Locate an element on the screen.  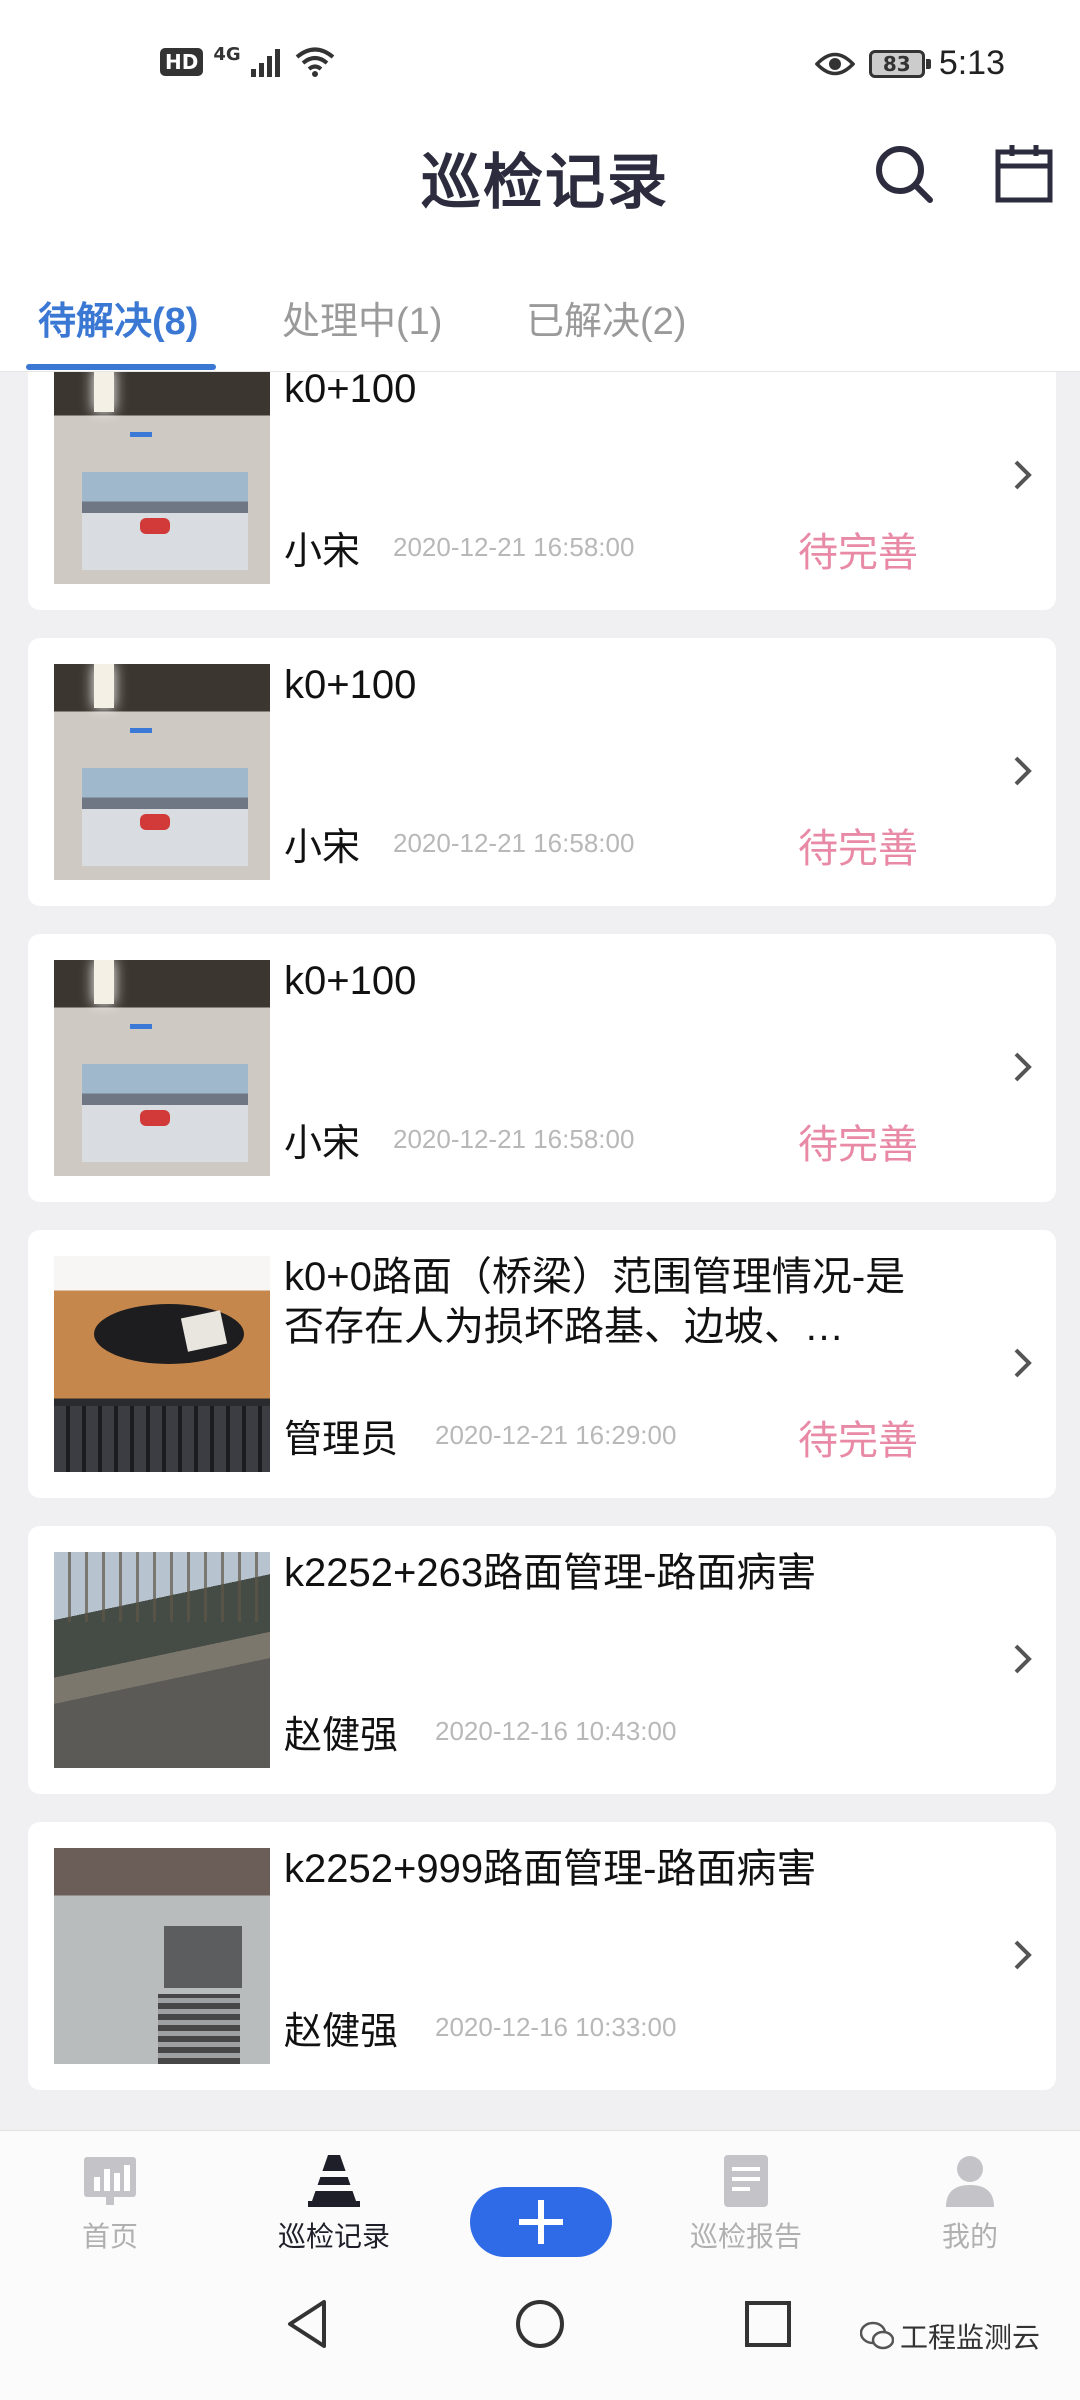
watermark-text: 工程监测云 is located at coordinates (970, 2337).